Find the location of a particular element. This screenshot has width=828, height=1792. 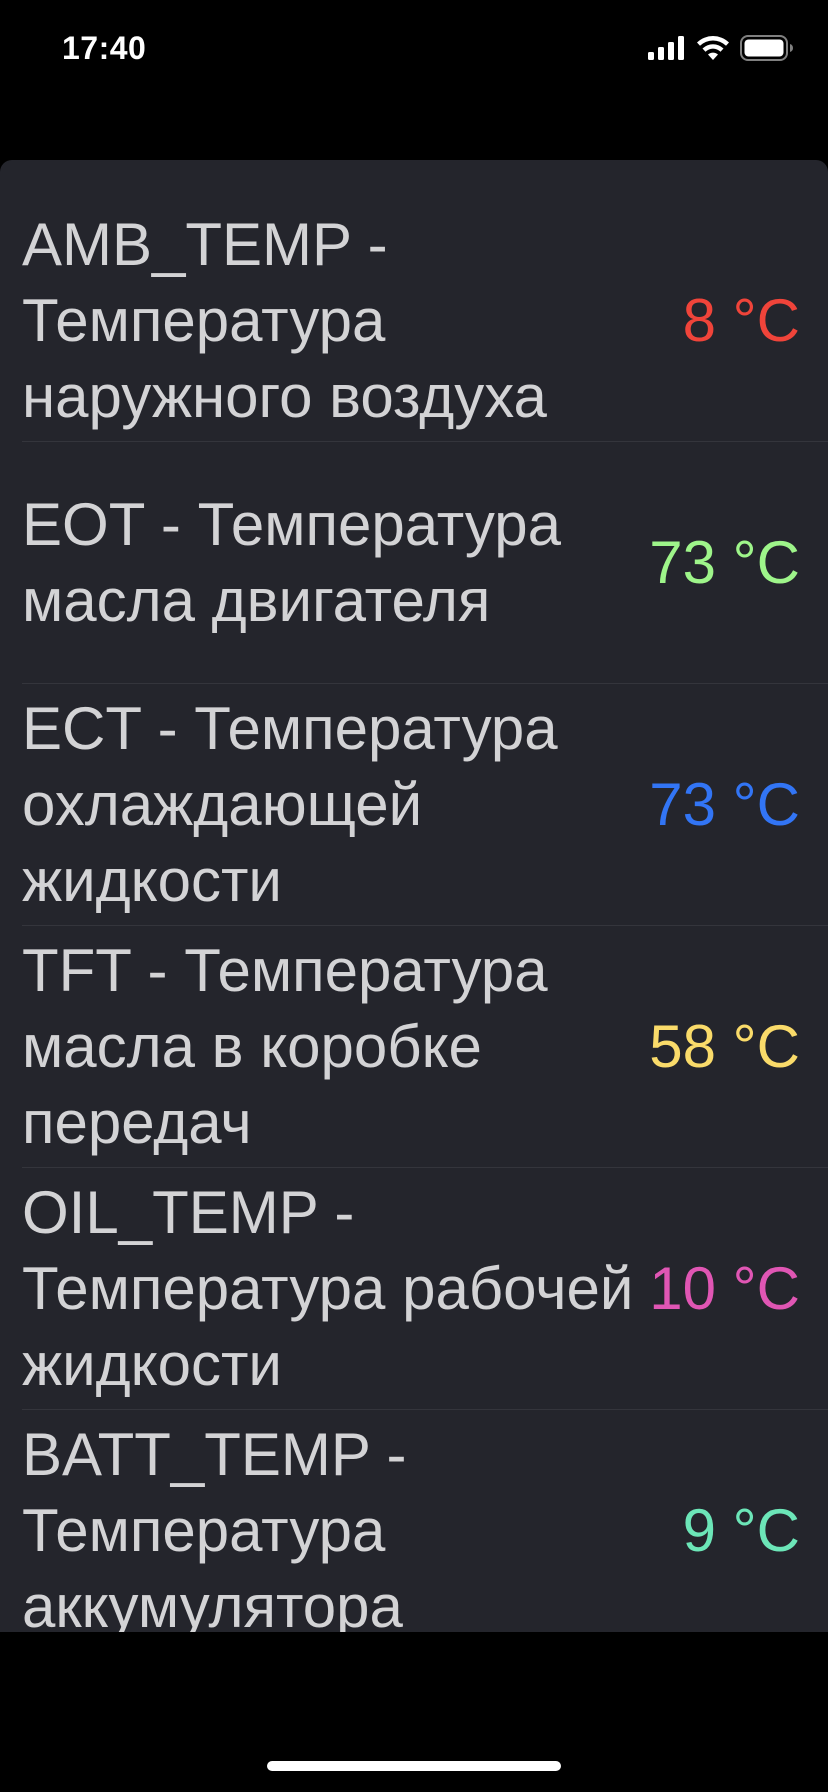

sensor-label: OIL_TEMP - Температура рабочей жидкости is located at coordinates (328, 1288).